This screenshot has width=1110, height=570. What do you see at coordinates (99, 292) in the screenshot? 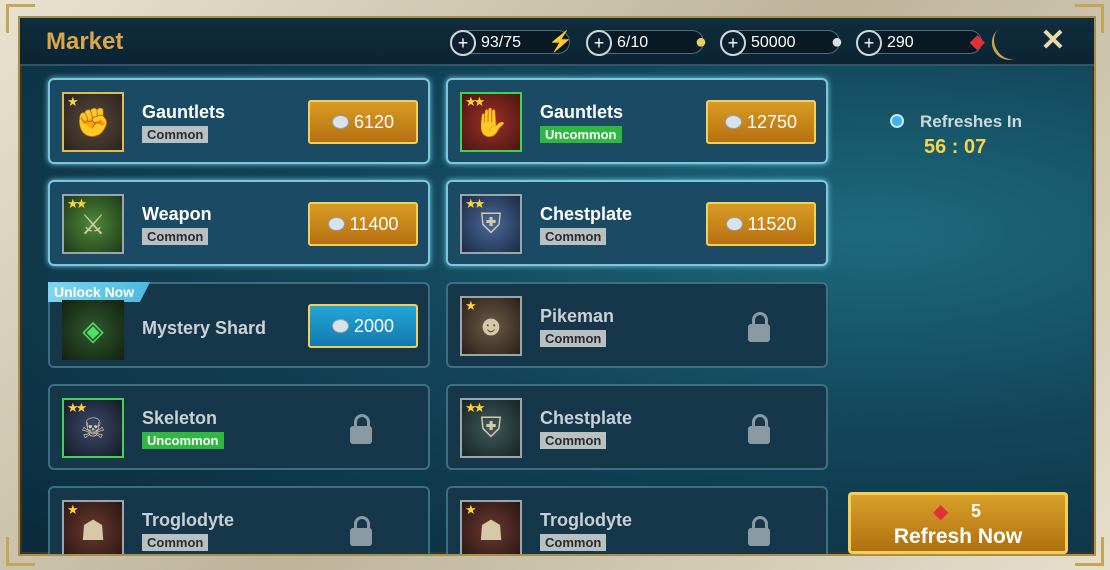
I see `unlock-now-ribbon: Unlock Now` at bounding box center [99, 292].